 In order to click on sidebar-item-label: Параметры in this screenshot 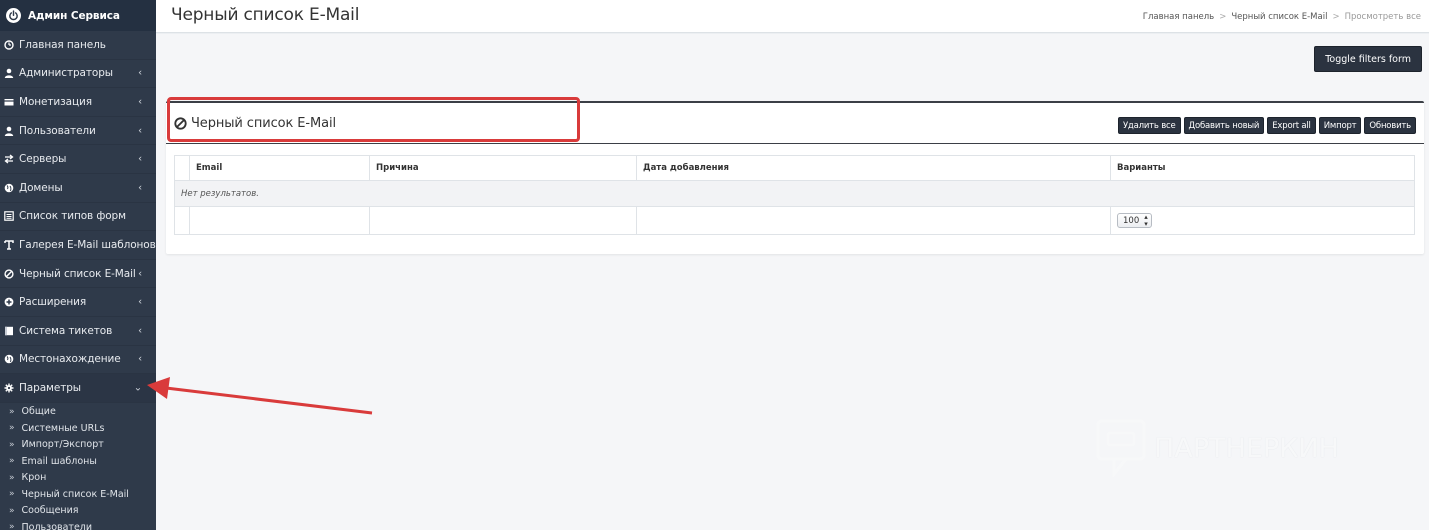, I will do `click(50, 387)`.